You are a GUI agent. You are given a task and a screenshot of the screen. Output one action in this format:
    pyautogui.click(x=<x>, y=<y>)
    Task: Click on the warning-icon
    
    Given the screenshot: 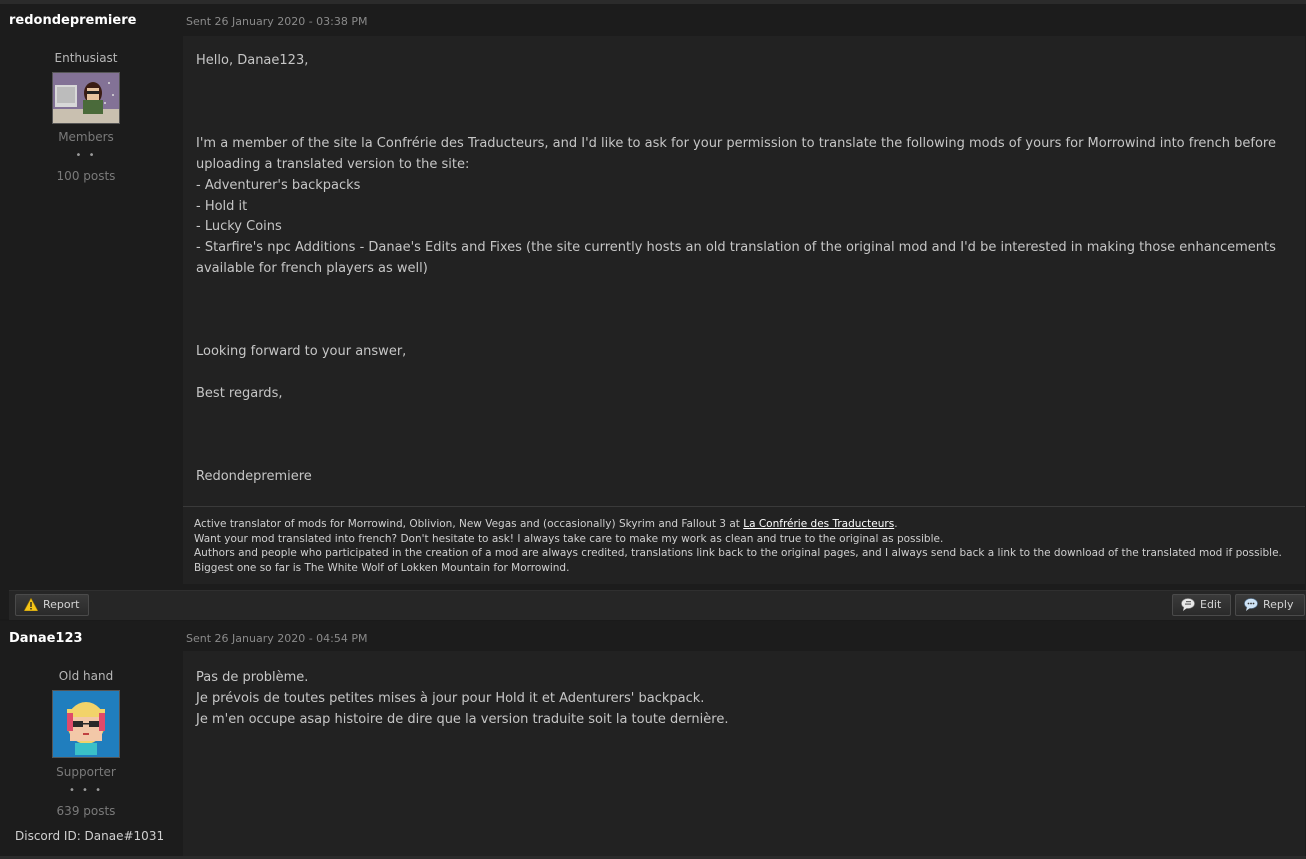 What is the action you would take?
    pyautogui.click(x=31, y=604)
    